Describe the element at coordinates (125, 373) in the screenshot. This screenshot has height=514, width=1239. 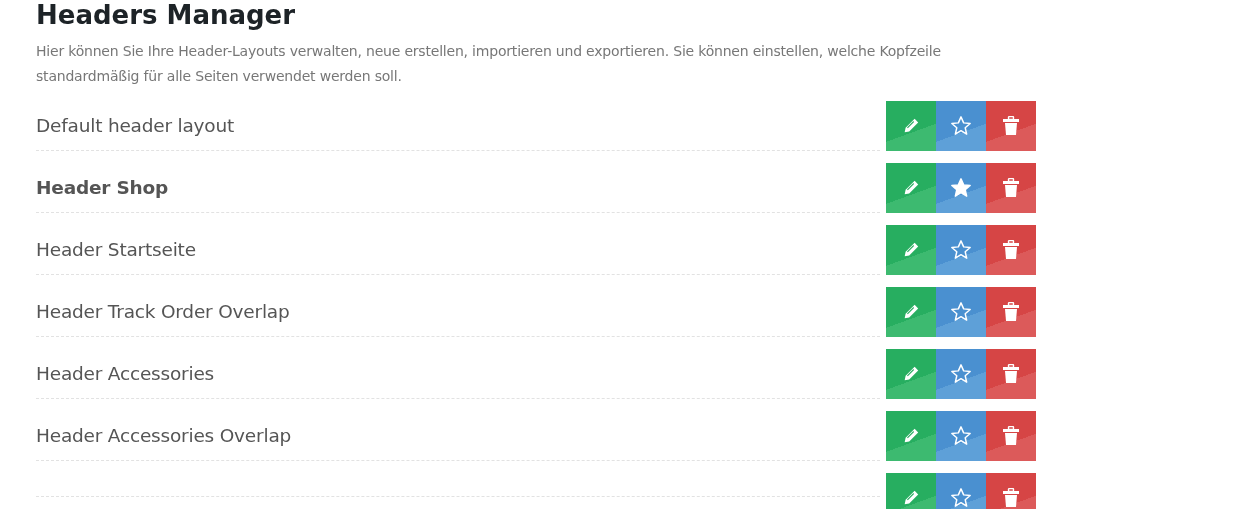
I see `header-name: Header Accessories` at that location.